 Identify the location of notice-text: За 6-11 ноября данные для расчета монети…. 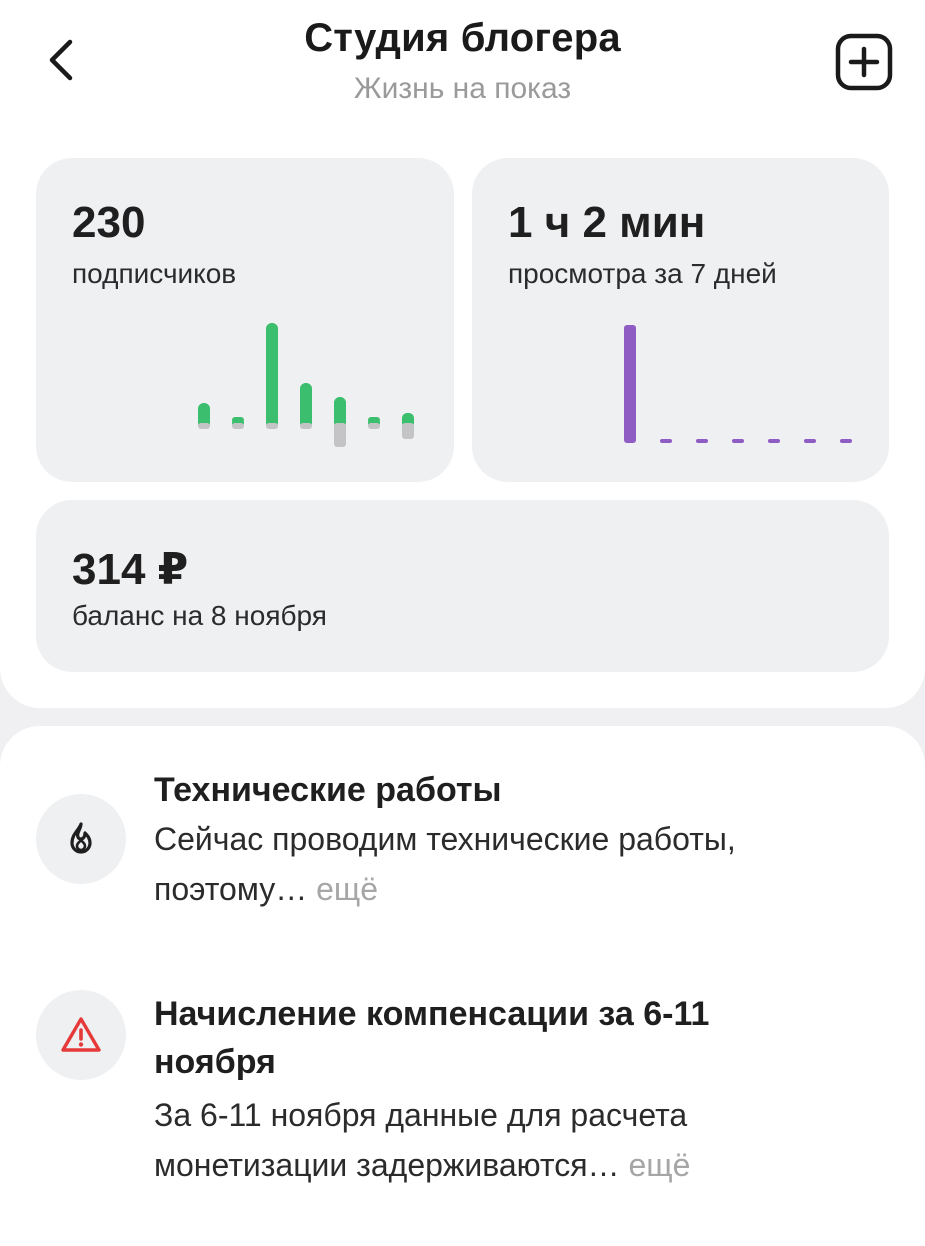
(514, 1140).